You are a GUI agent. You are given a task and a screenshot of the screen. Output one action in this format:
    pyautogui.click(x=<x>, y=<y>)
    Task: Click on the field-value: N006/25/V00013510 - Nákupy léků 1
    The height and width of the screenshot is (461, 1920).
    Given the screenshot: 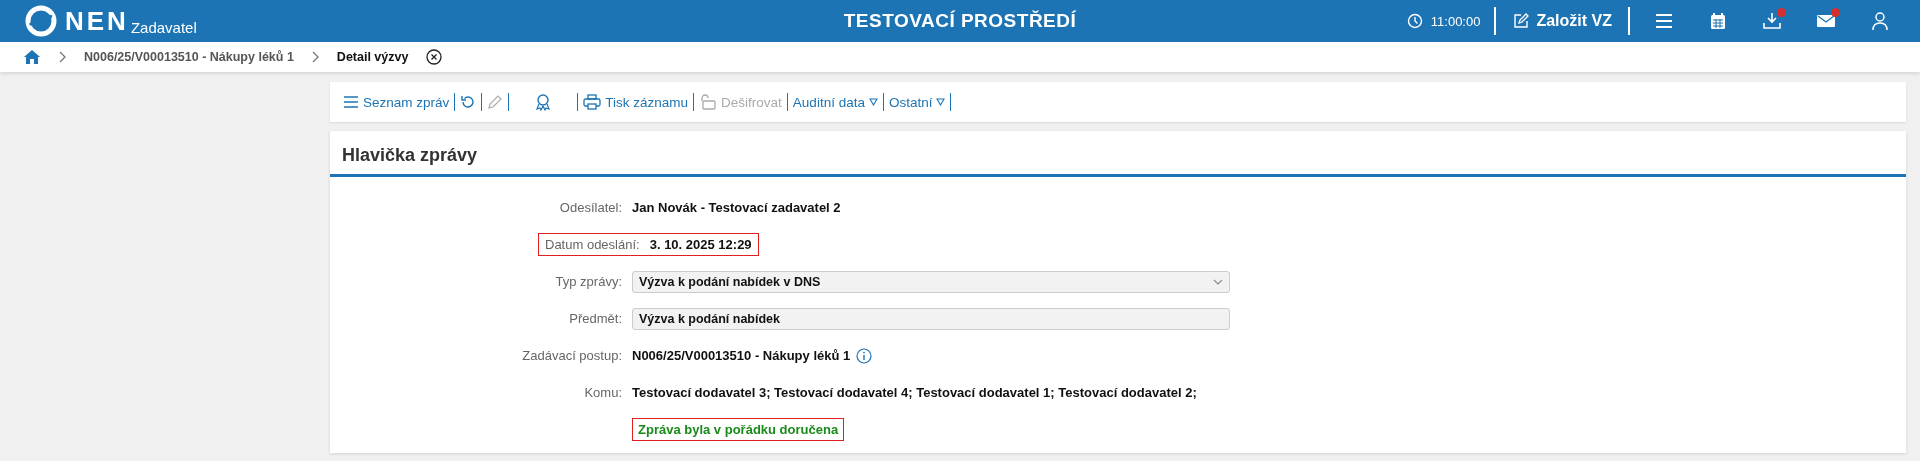 What is the action you would take?
    pyautogui.click(x=741, y=355)
    